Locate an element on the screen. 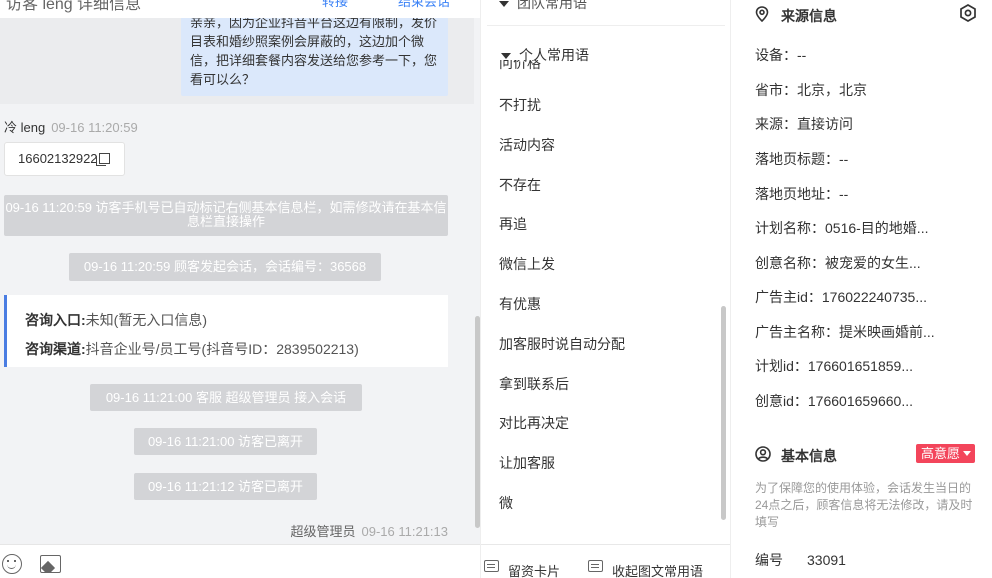 This screenshot has width=992, height=578. chat-header: 访客 leng 详细信息 转接 结束会话 is located at coordinates (240, 9).